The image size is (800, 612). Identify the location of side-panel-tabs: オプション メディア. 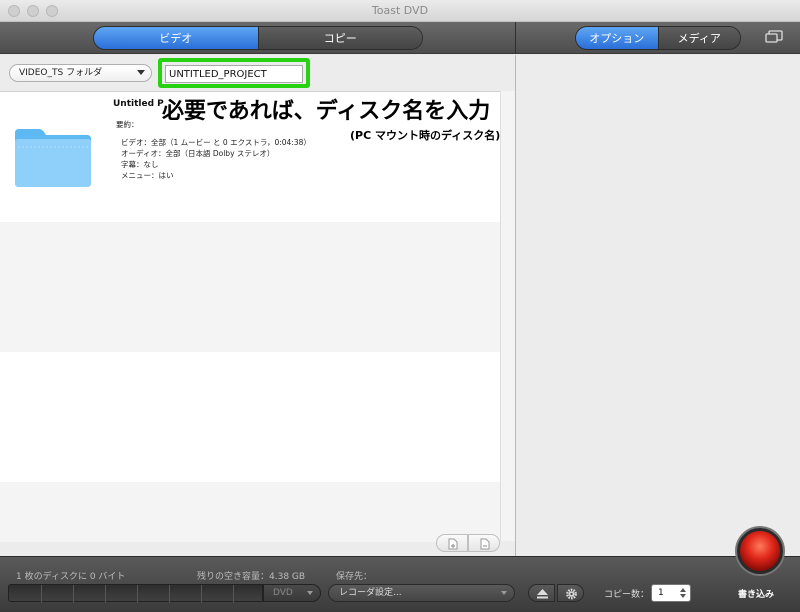
(658, 38).